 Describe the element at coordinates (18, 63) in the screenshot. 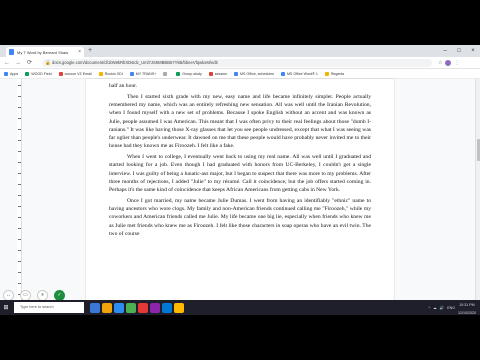

I see `forward-button: →` at that location.